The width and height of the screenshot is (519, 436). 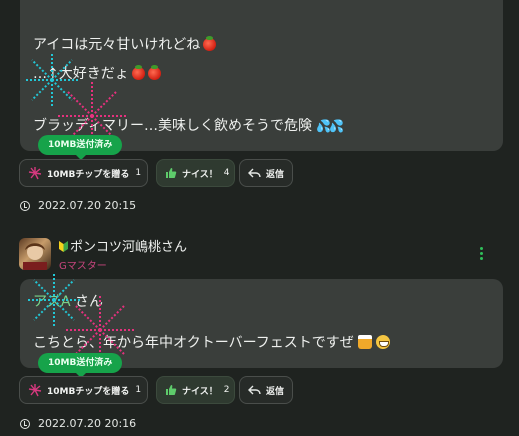 I want to click on mention-link: アズA, so click(x=52, y=302).